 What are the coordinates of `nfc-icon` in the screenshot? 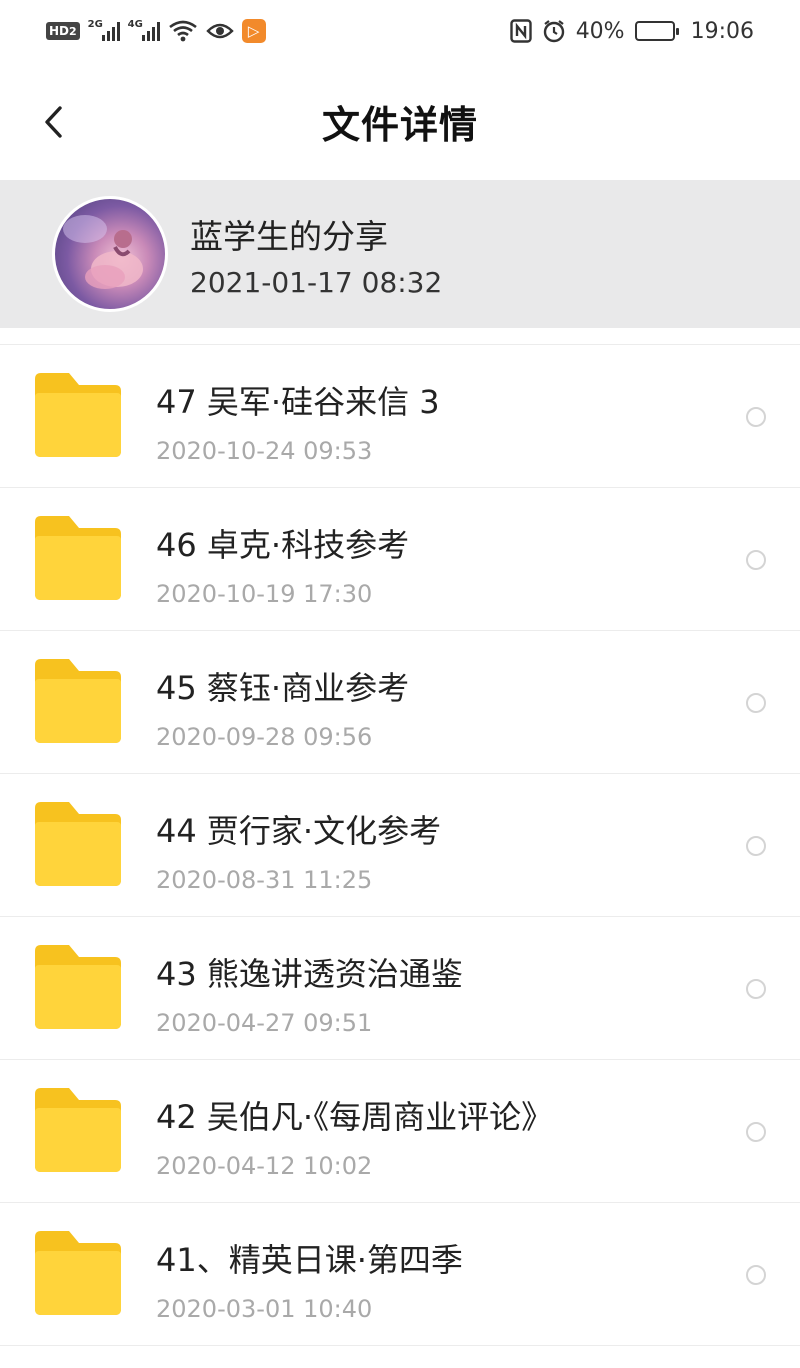 It's located at (520, 31).